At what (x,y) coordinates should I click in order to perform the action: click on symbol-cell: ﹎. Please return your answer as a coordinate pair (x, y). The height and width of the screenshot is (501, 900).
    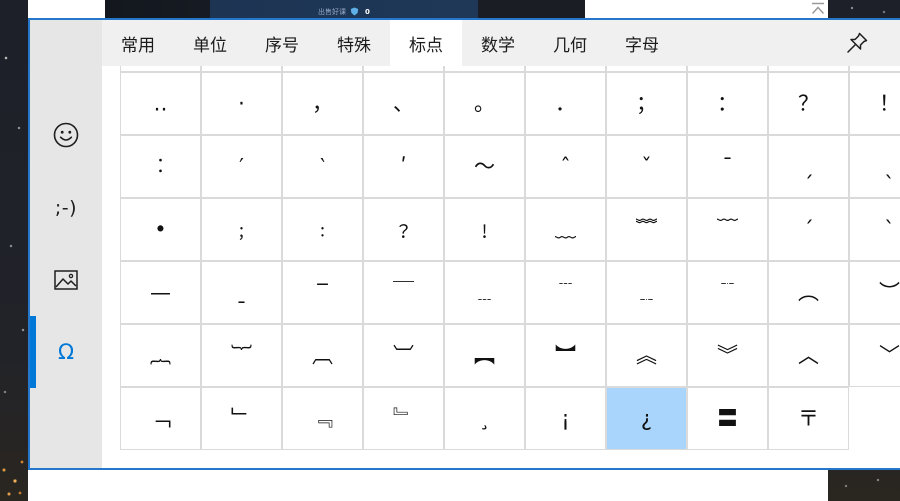
    Looking at the image, I should click on (646, 292).